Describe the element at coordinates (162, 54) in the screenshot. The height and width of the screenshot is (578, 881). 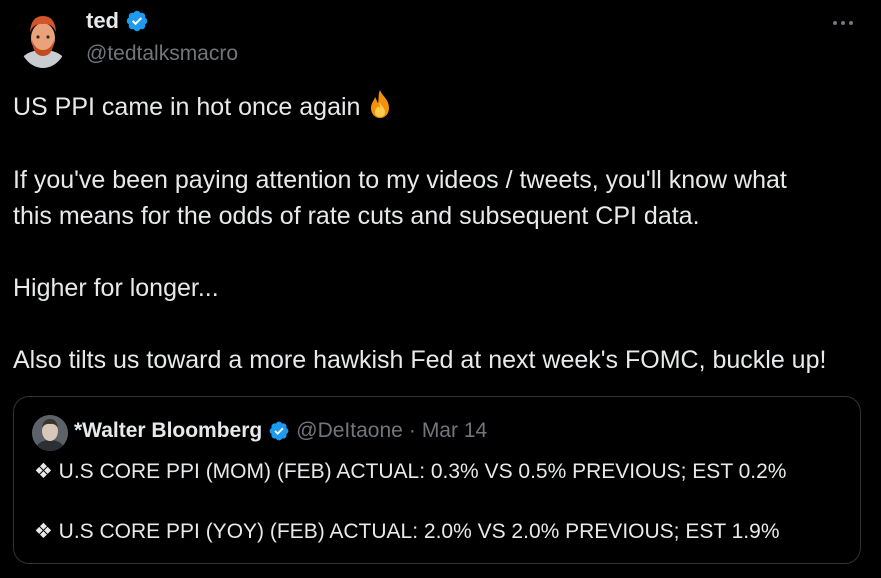
I see `author-handle: @tedtalksmacro` at that location.